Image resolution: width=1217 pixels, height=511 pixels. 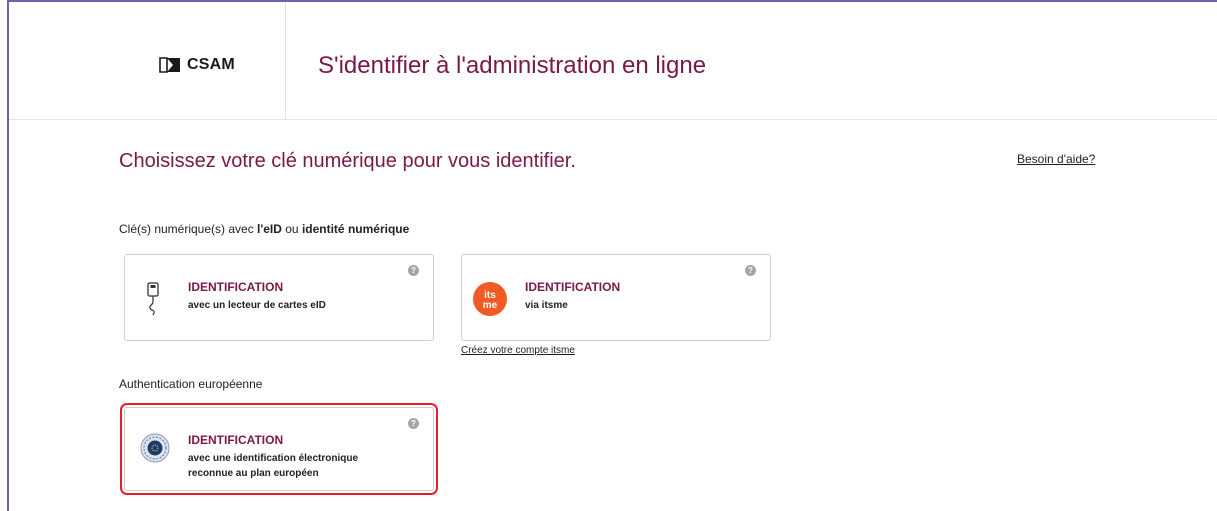 What do you see at coordinates (188, 229) in the screenshot?
I see `section-eid-prefix: Clé(s) numérique(s) avec` at bounding box center [188, 229].